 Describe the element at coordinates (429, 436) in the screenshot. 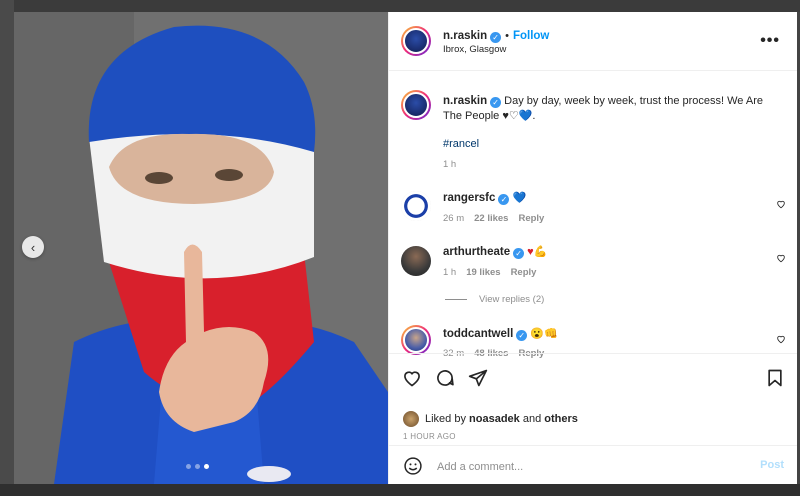

I see `post-time-ago: 1 HOUR AGO` at that location.